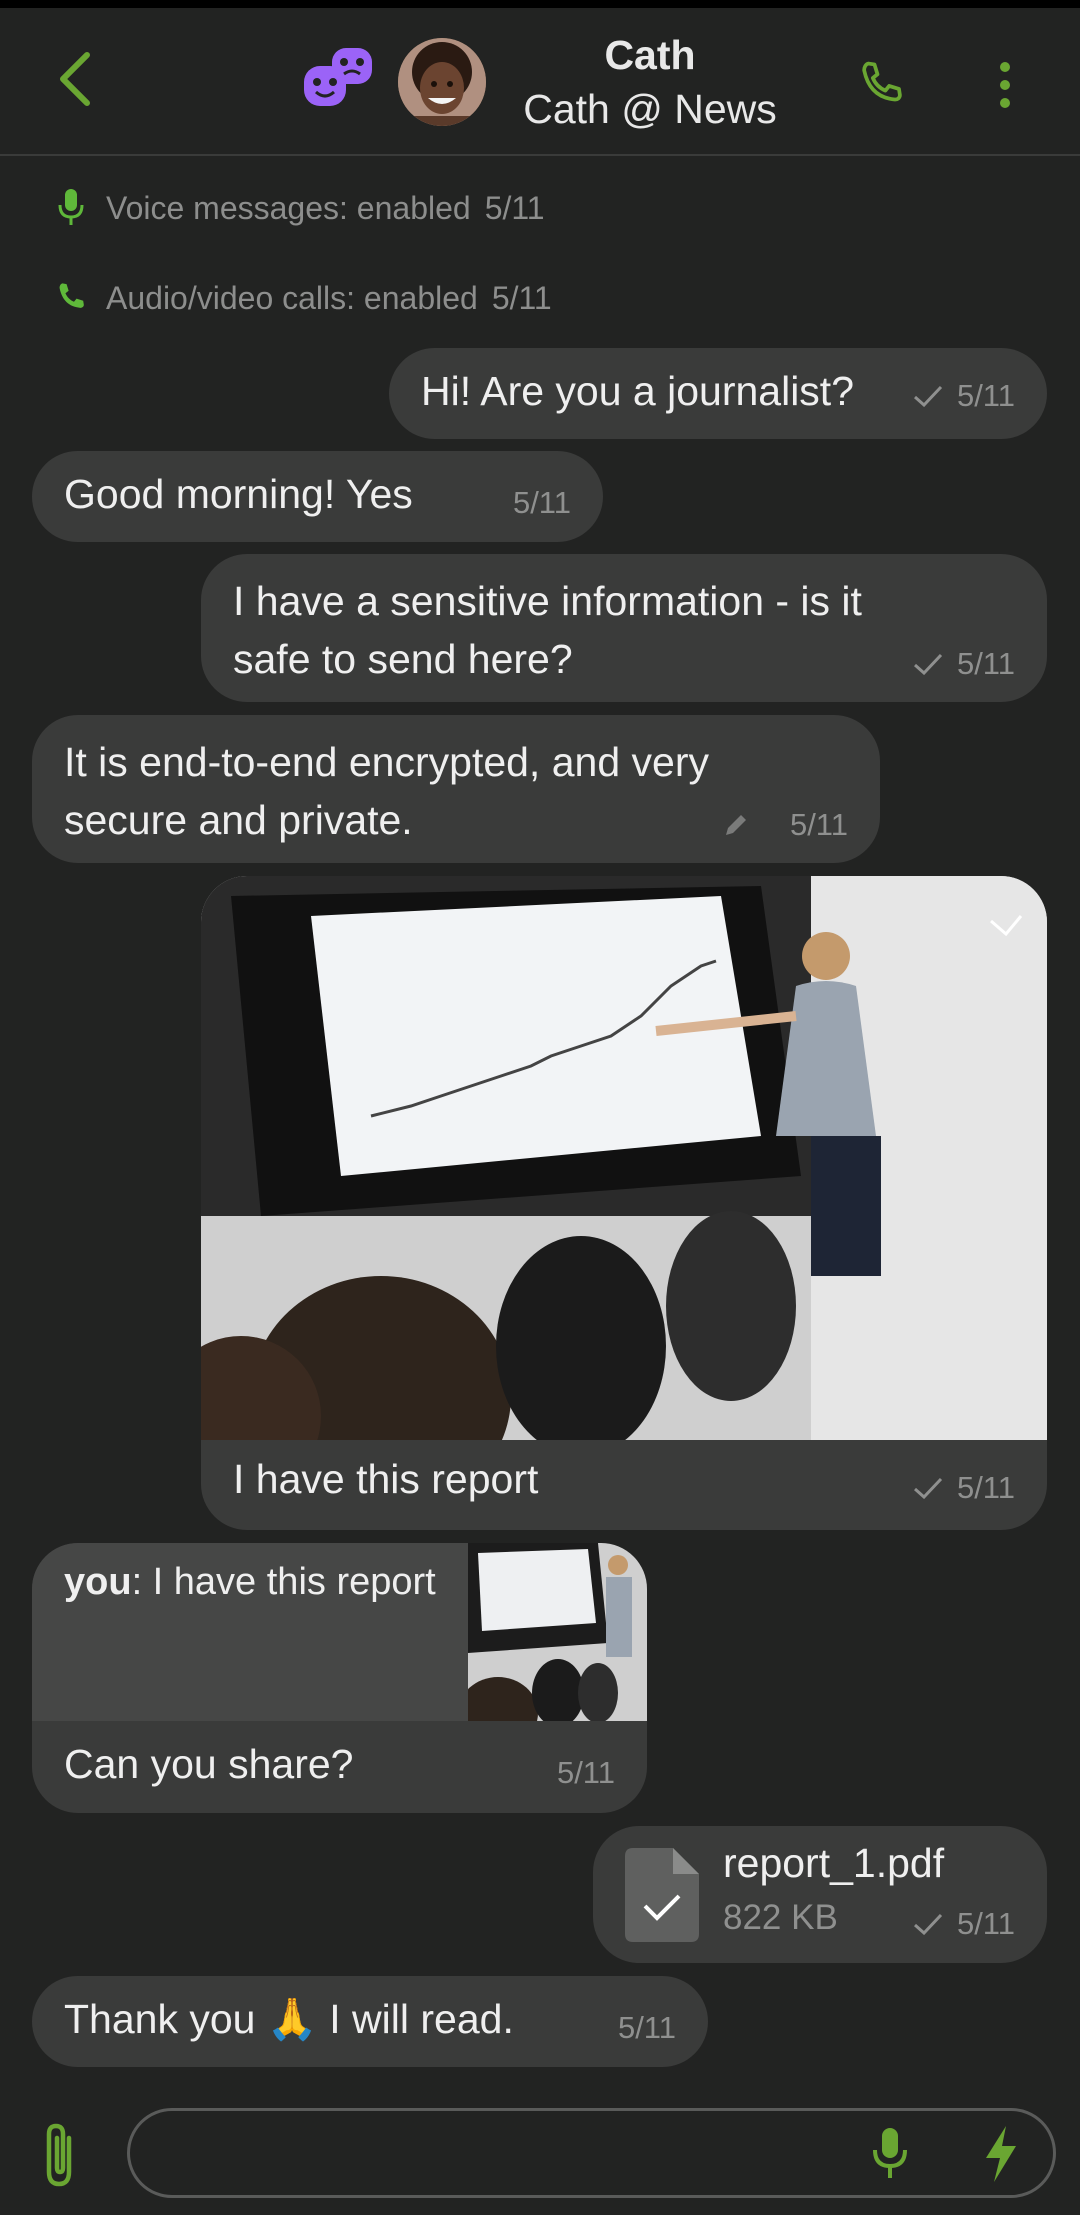 The width and height of the screenshot is (1080, 2215). What do you see at coordinates (820, 1894) in the screenshot?
I see `message-outgoing-file: report_1.pdf 822 KB 5/11` at bounding box center [820, 1894].